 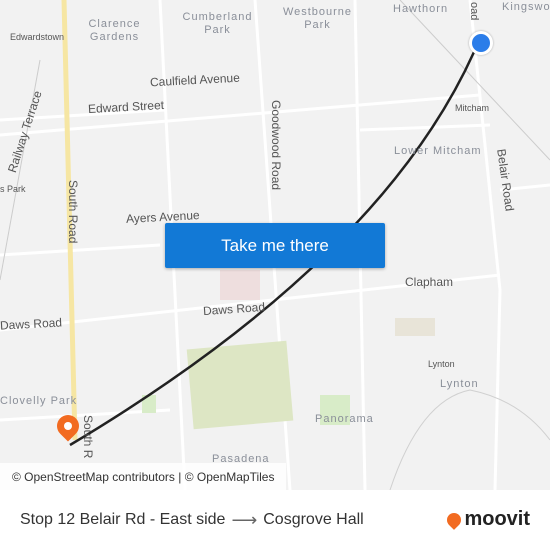 What do you see at coordinates (73, 212) in the screenshot?
I see `map-label-south-road: South Road` at bounding box center [73, 212].